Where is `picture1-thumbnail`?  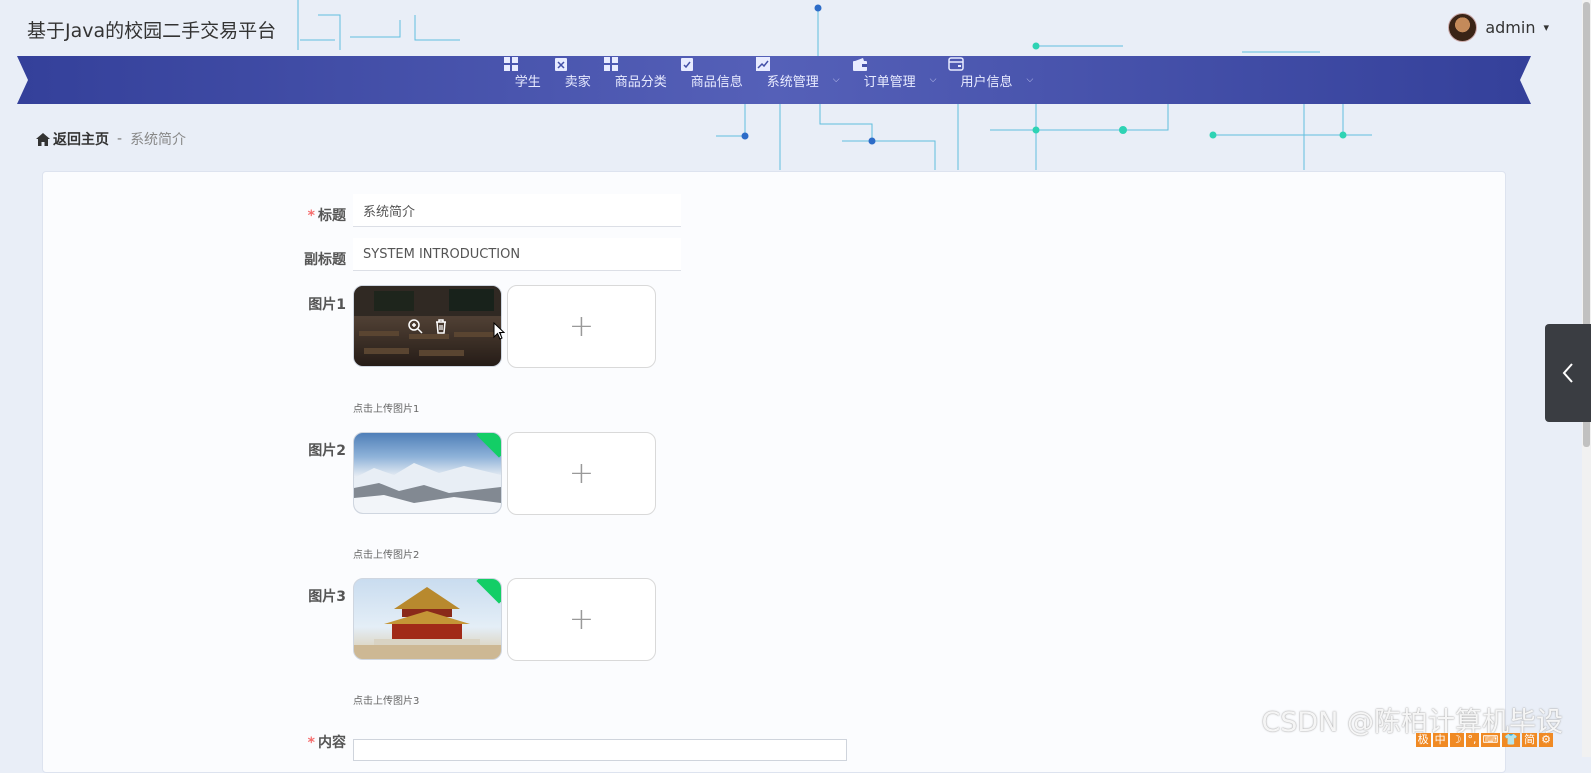
picture1-thumbnail is located at coordinates (427, 326).